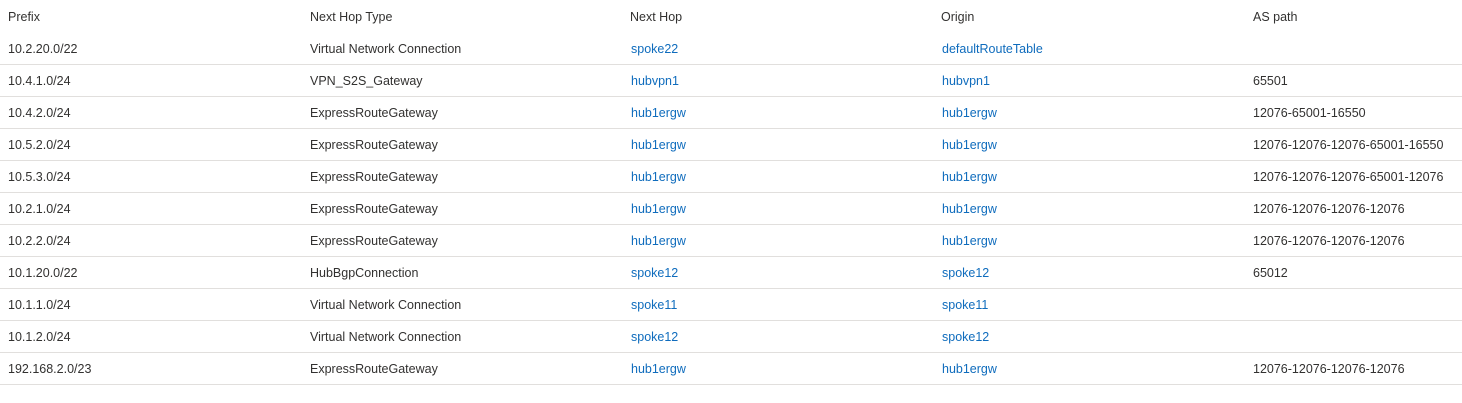 Image resolution: width=1462 pixels, height=403 pixels. What do you see at coordinates (654, 305) in the screenshot?
I see `next-hop-link: spoke11` at bounding box center [654, 305].